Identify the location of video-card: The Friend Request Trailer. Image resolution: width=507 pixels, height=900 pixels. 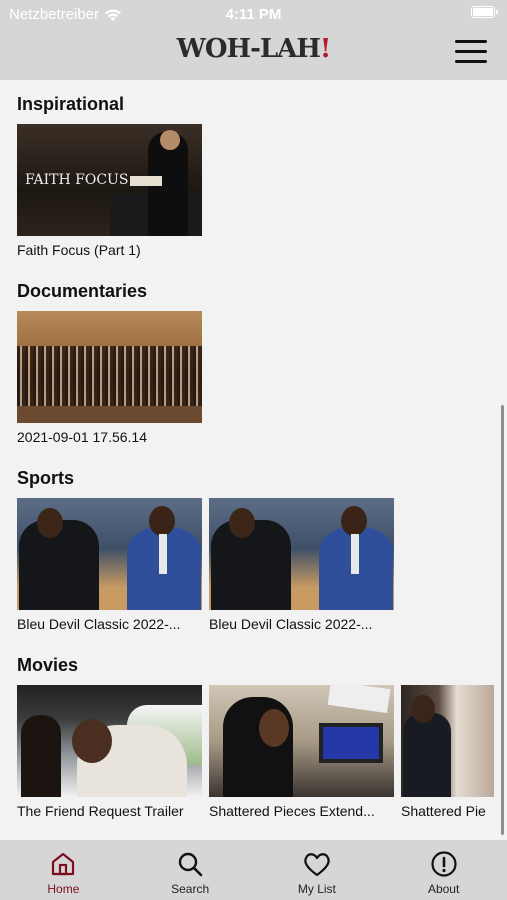
(109, 752).